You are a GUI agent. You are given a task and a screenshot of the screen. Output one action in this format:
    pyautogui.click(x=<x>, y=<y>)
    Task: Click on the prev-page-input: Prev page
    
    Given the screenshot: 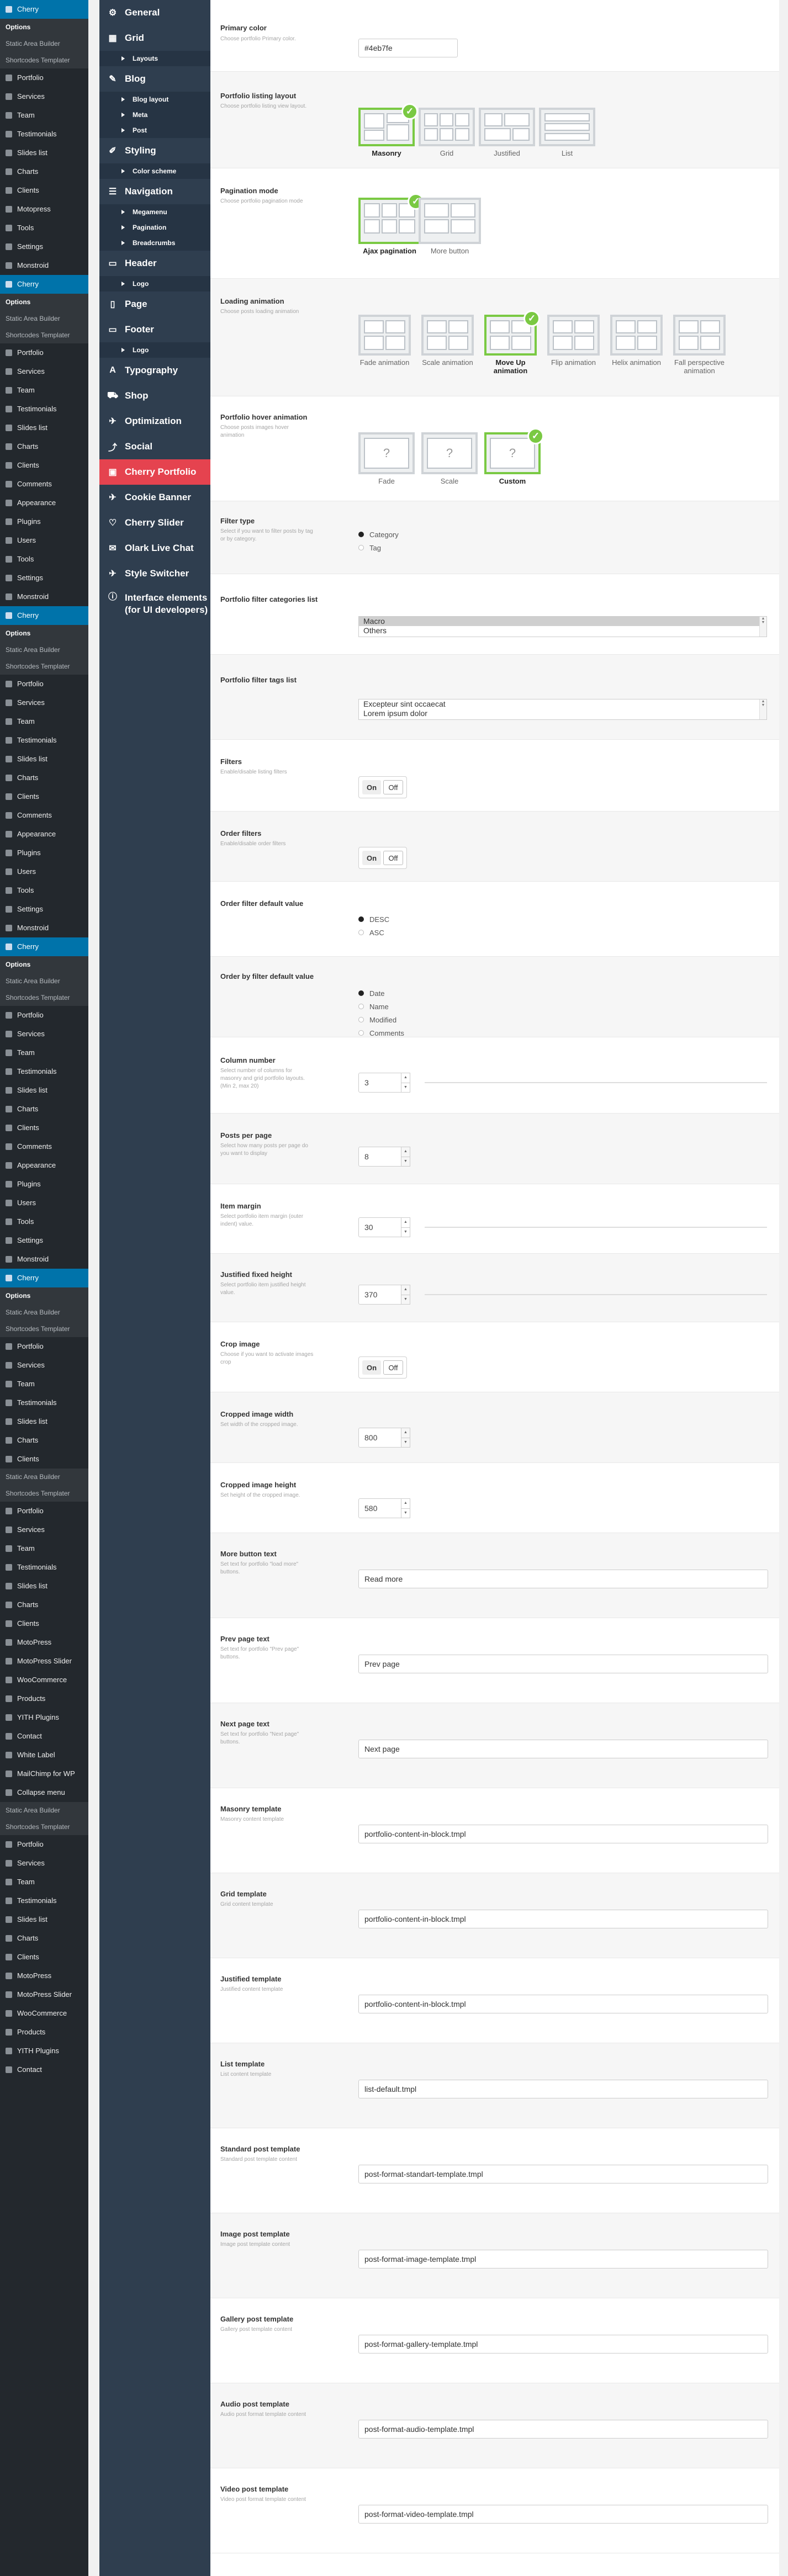 What is the action you would take?
    pyautogui.click(x=563, y=1664)
    